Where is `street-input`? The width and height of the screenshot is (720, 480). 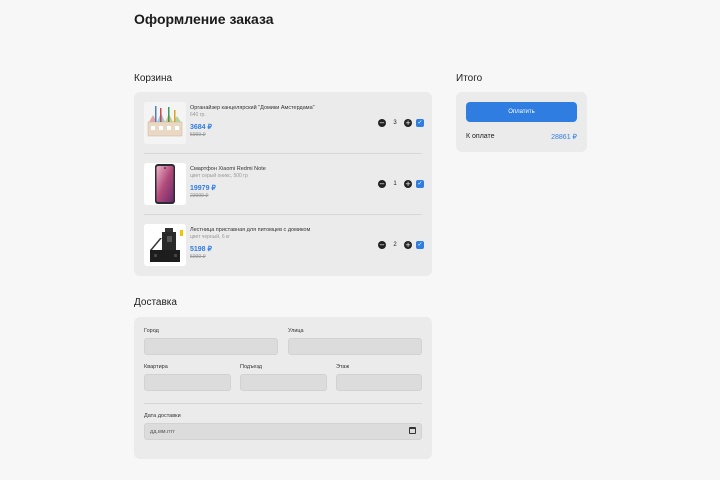
street-input is located at coordinates (355, 346).